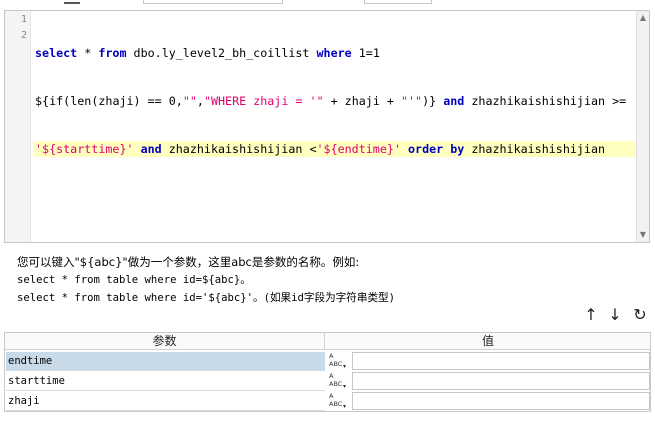 The width and height of the screenshot is (655, 445). I want to click on parameter-name-cell: zhaji, so click(165, 401).